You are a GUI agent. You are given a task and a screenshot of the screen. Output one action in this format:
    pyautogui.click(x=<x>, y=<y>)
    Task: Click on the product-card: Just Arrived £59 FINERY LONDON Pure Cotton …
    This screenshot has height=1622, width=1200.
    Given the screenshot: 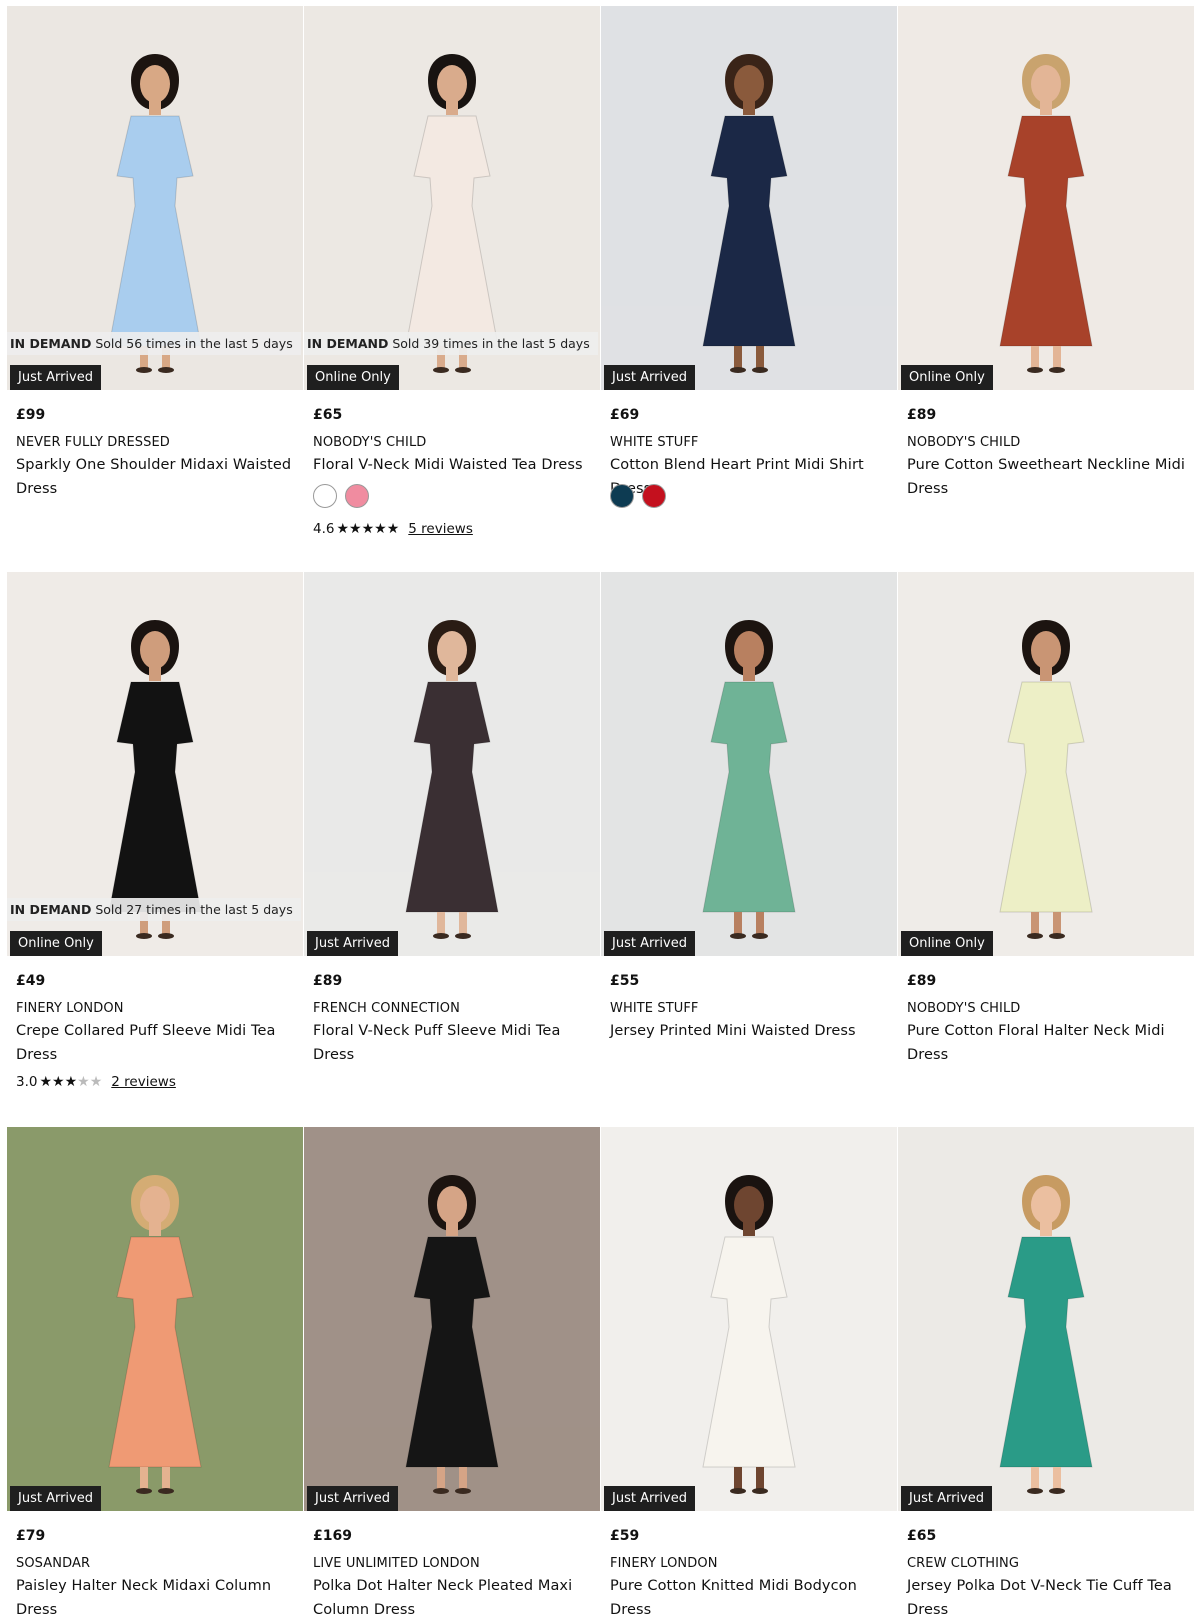 What is the action you would take?
    pyautogui.click(x=749, y=1372)
    